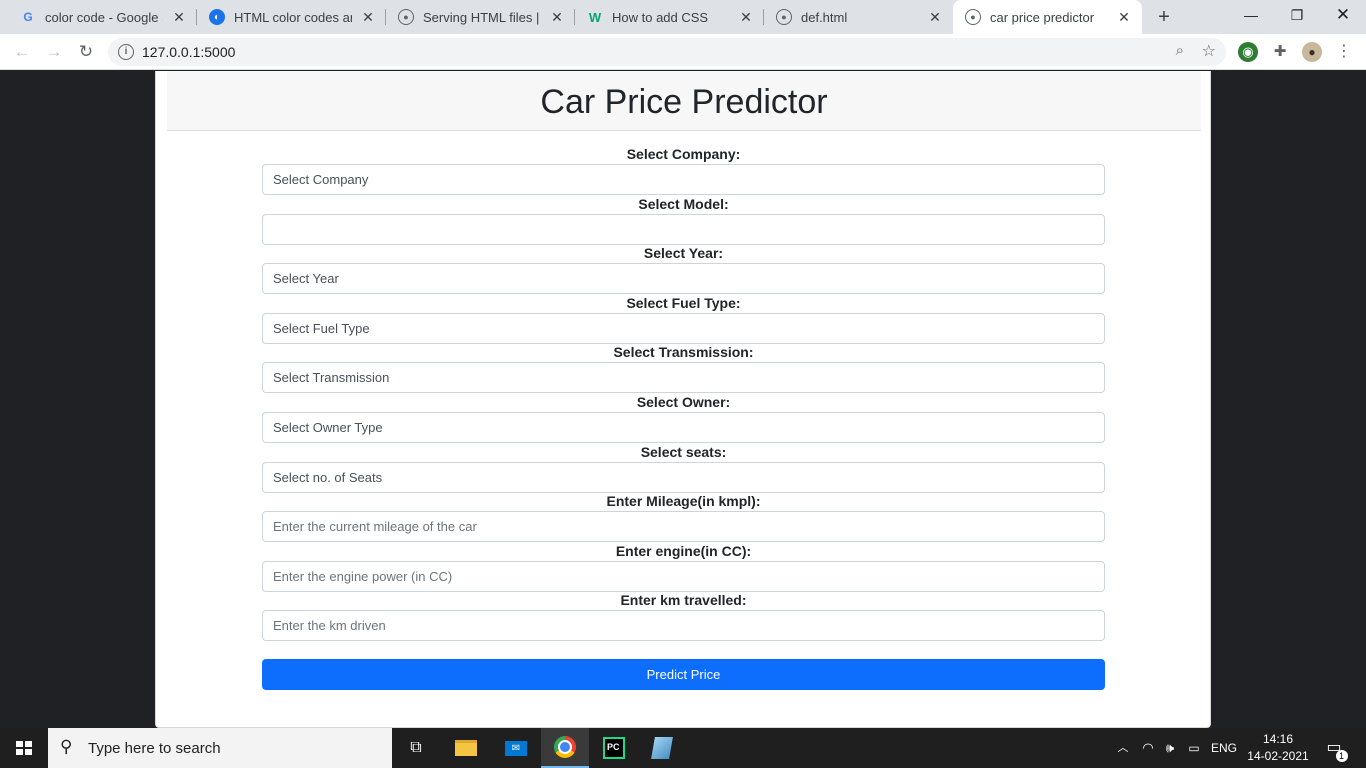 The height and width of the screenshot is (768, 1366). I want to click on url-text: 127.0.0.1:5000, so click(188, 52).